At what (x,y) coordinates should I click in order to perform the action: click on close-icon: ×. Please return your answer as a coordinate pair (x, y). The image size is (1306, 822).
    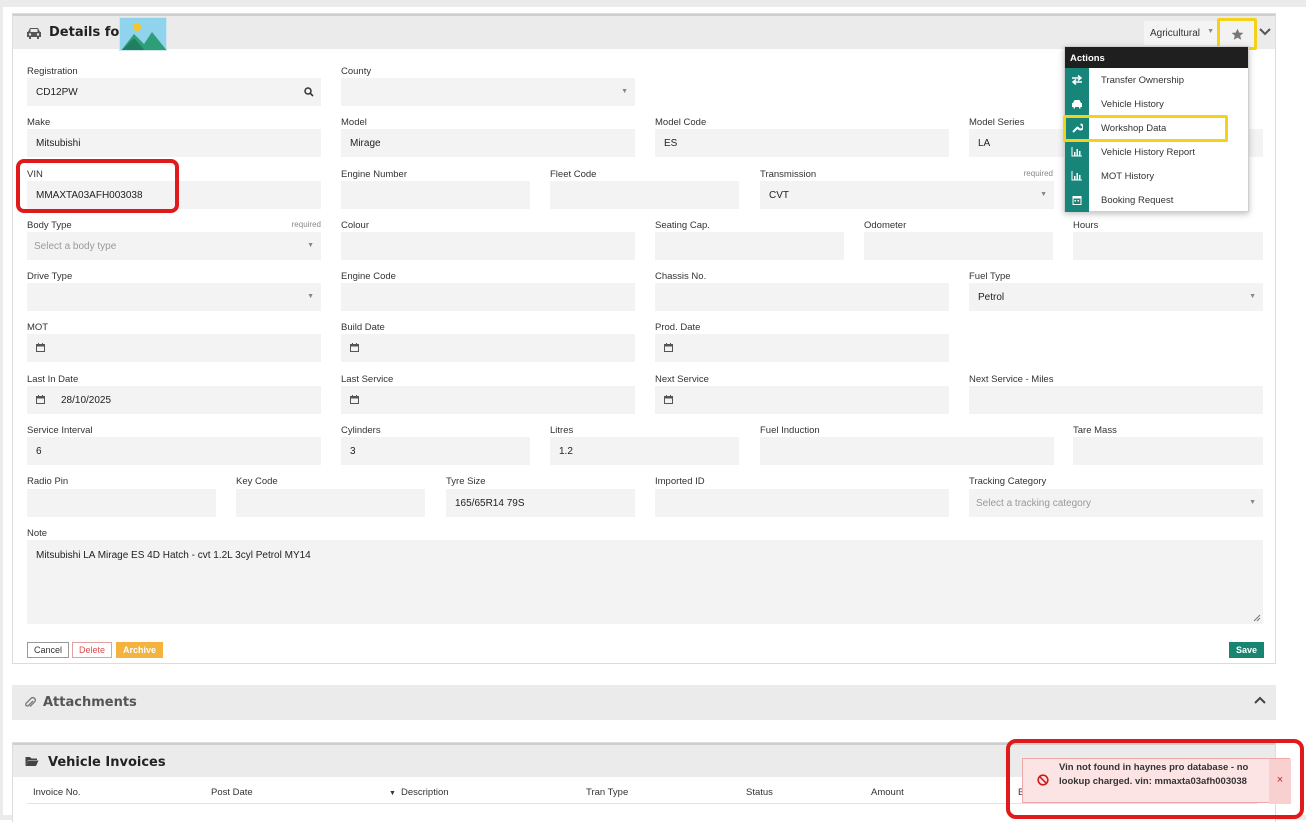
    Looking at the image, I should click on (1280, 781).